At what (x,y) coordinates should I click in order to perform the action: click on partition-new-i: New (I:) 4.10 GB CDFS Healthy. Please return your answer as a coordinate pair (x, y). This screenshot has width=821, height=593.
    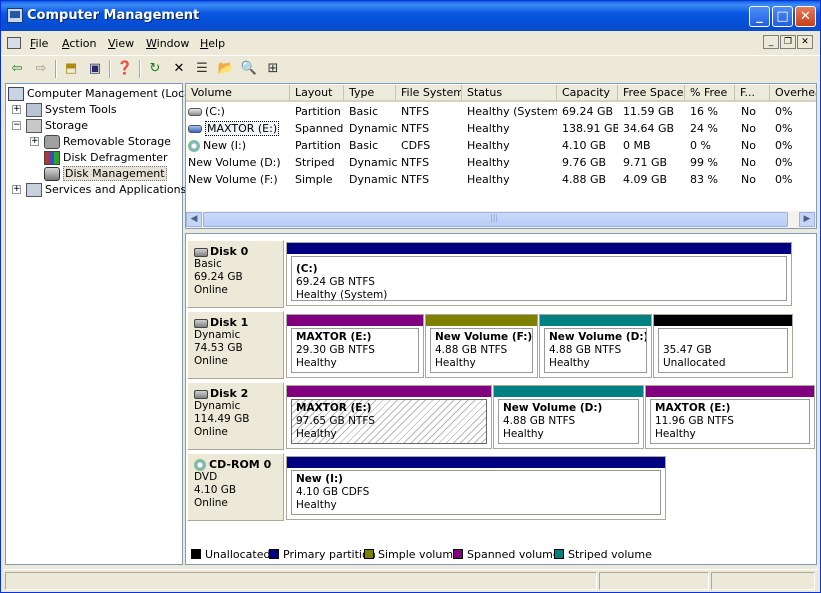
    Looking at the image, I should click on (476, 488).